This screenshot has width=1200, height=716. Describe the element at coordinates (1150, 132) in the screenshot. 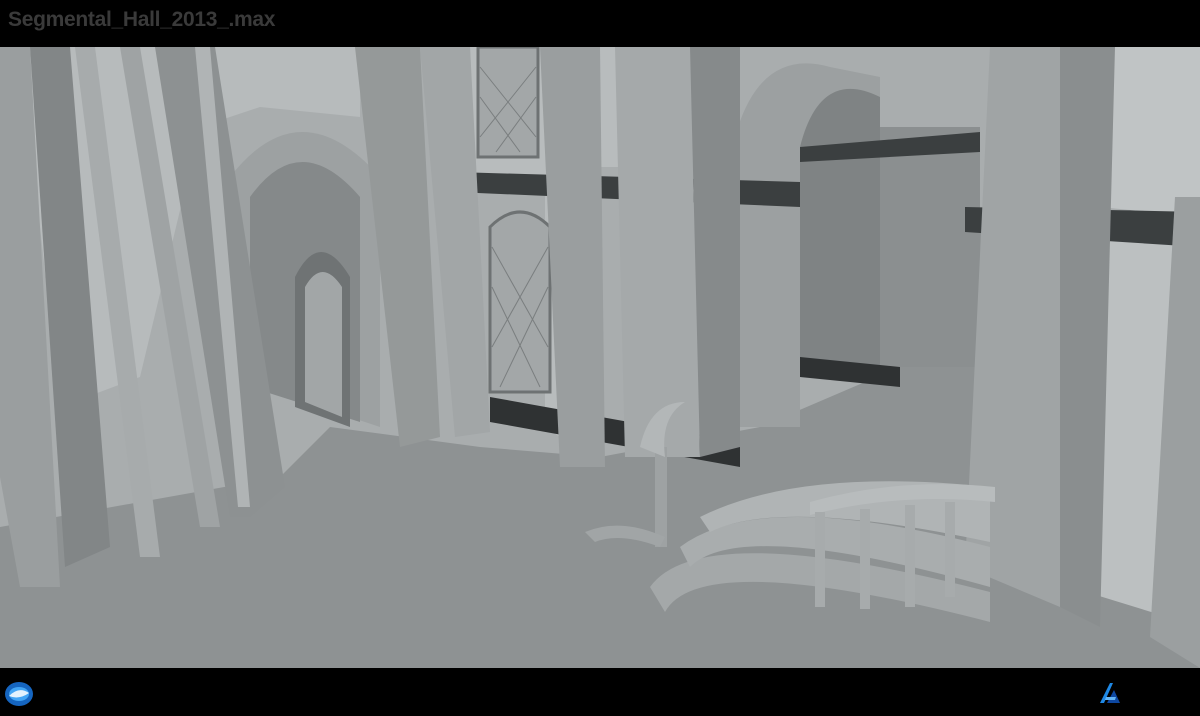

I see `right-wall-panel` at that location.